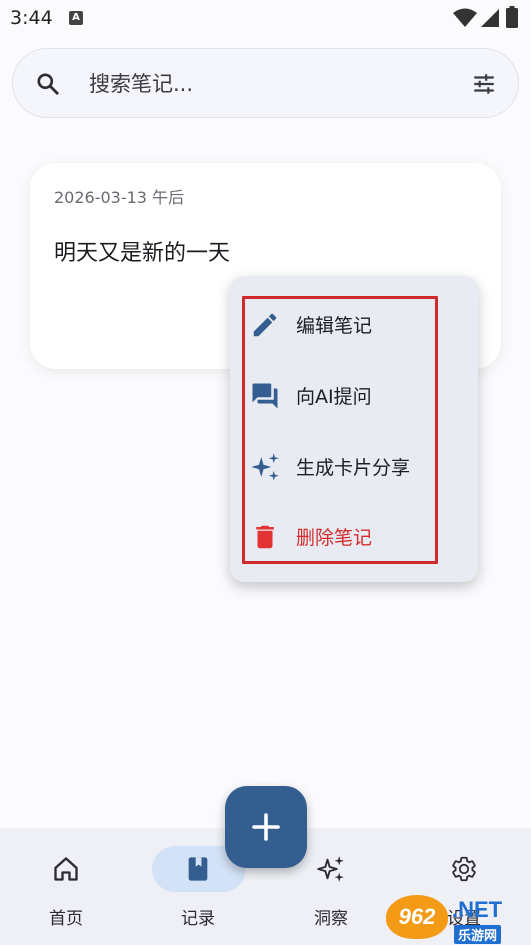 The image size is (531, 945). What do you see at coordinates (76, 18) in the screenshot?
I see `notification-icon: A` at bounding box center [76, 18].